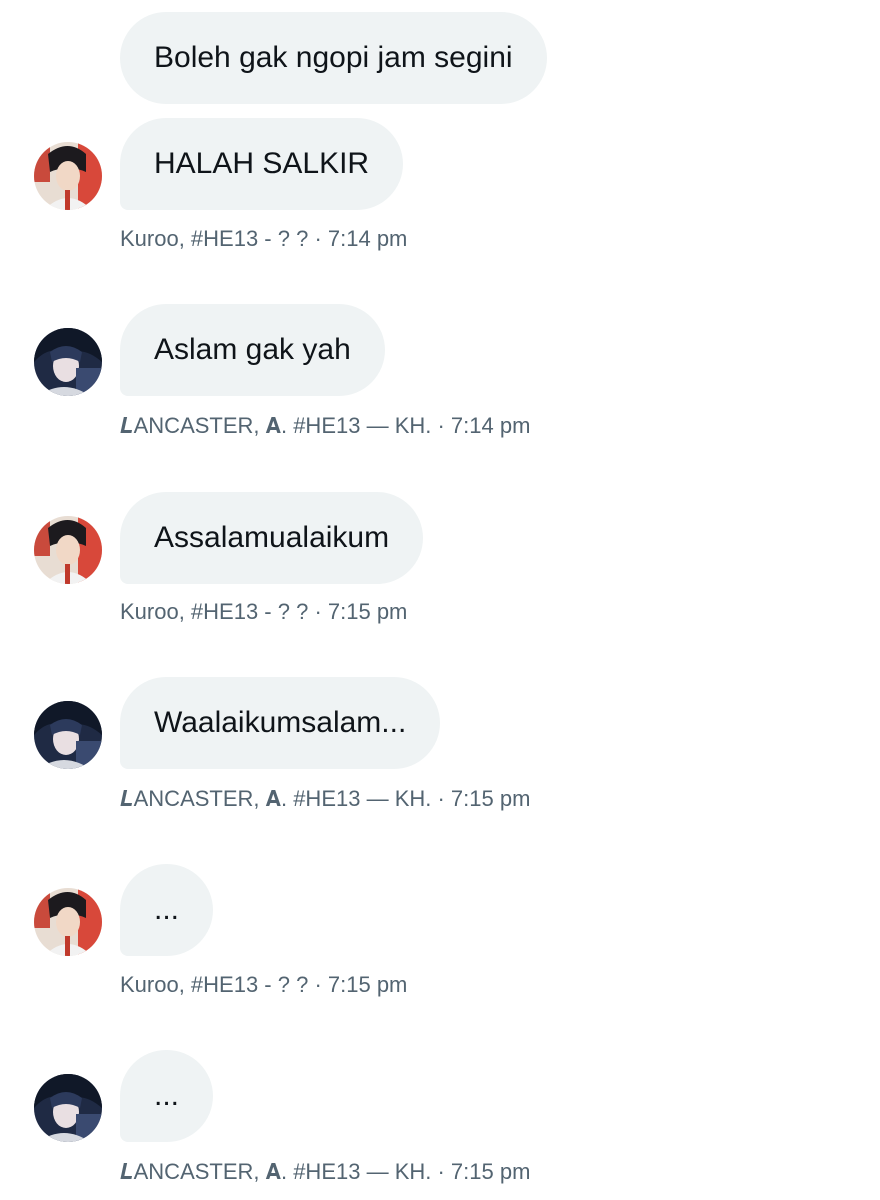 This screenshot has height=1200, width=880. I want to click on message-bubble: Boleh gak ngopi jam segini, so click(333, 58).